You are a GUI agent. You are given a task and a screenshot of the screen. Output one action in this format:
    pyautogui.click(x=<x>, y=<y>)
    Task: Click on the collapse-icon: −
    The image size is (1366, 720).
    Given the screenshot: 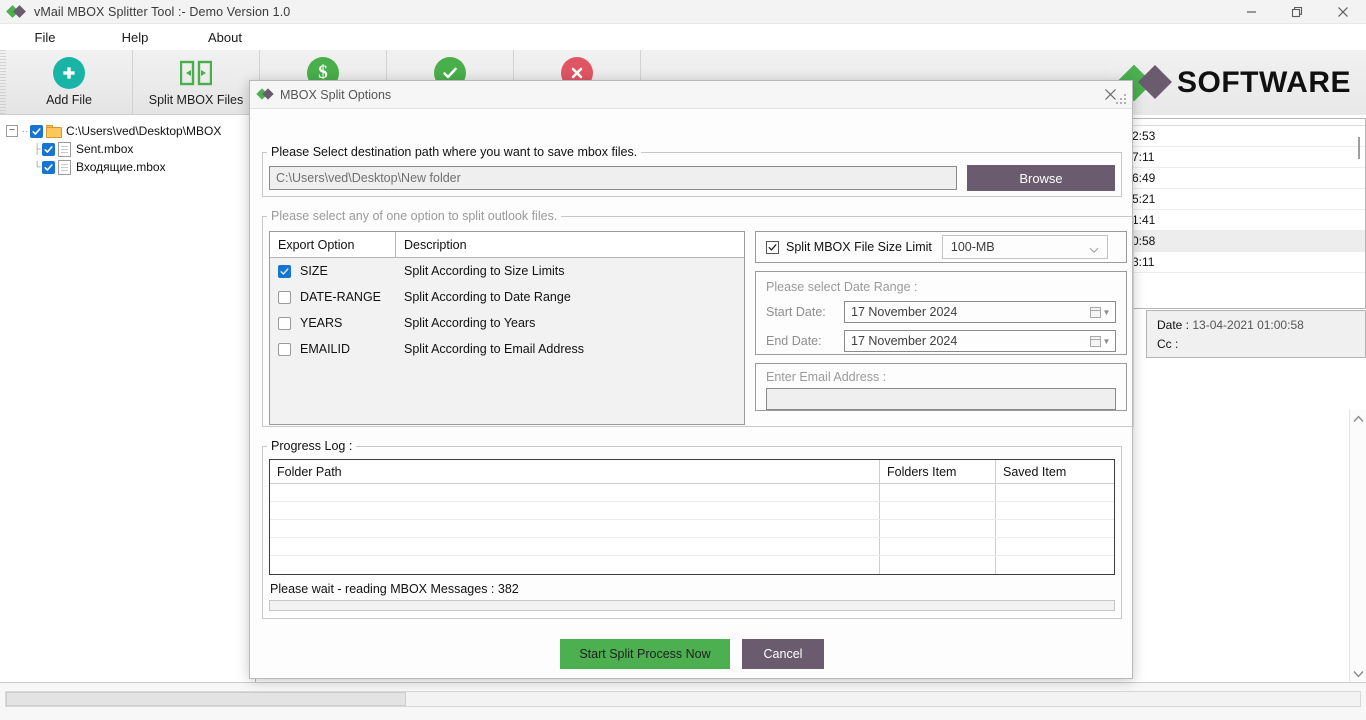 What is the action you would take?
    pyautogui.click(x=12, y=131)
    